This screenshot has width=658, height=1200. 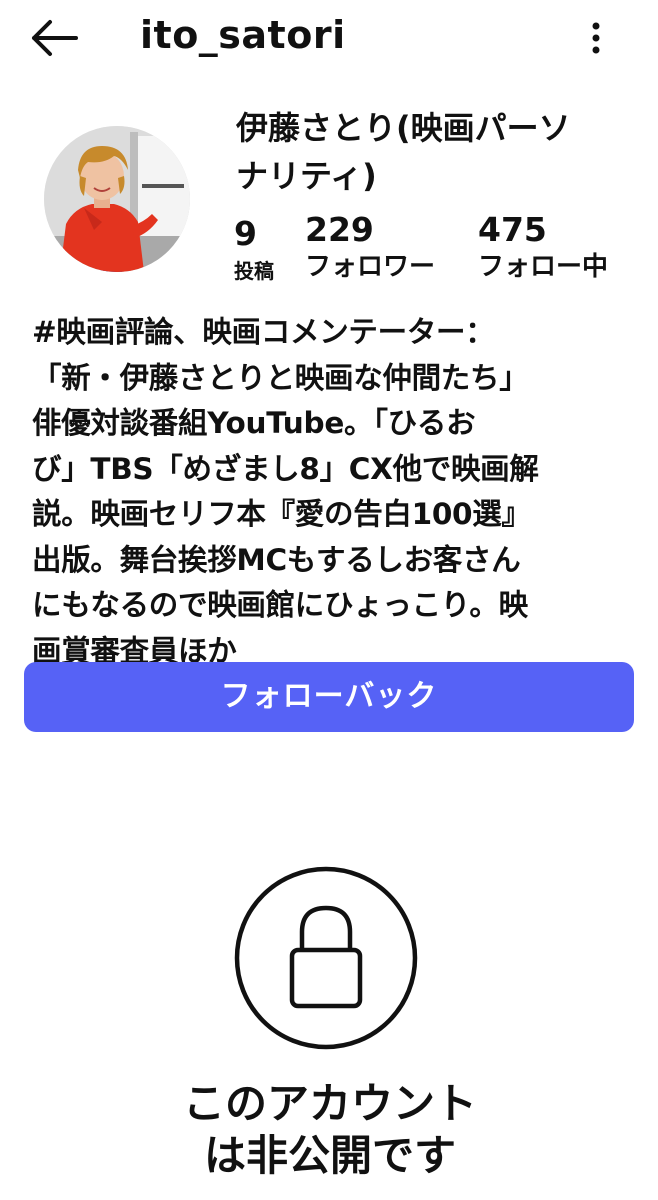 I want to click on avatar, so click(x=117, y=199).